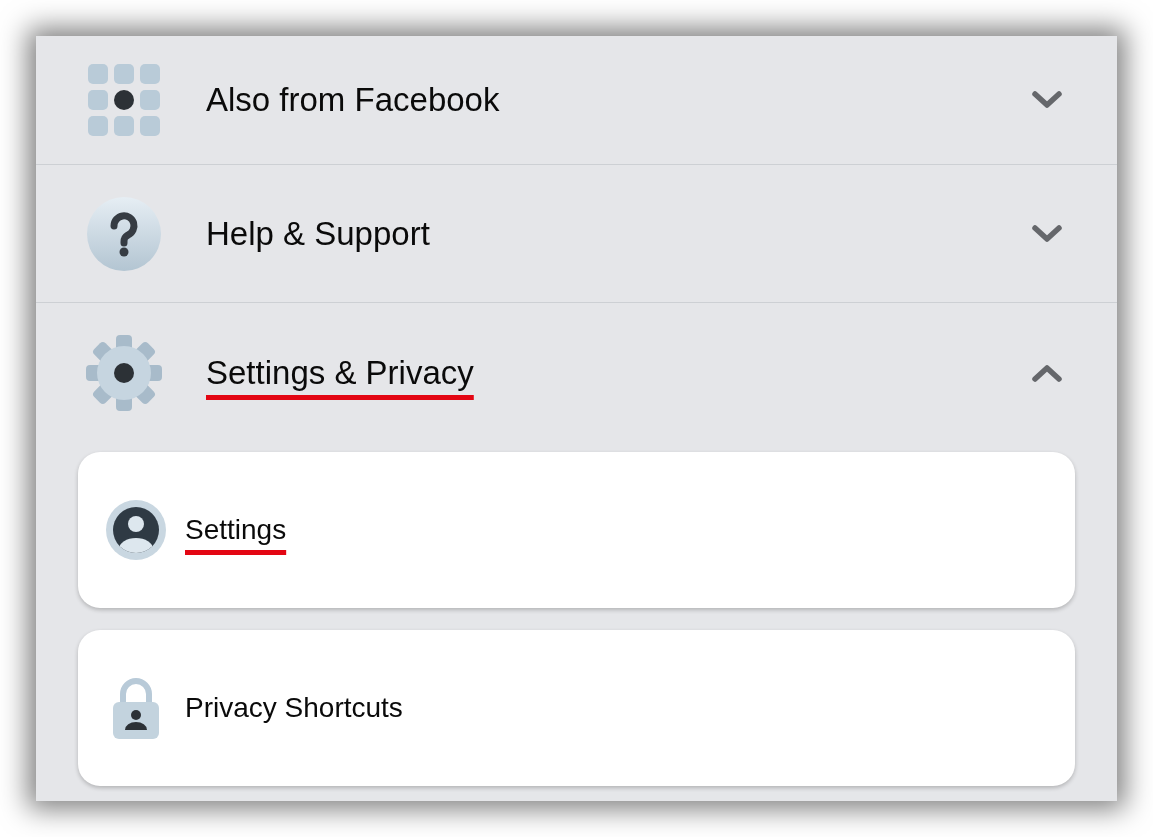 The image size is (1153, 837). What do you see at coordinates (124, 373) in the screenshot?
I see `gear-icon` at bounding box center [124, 373].